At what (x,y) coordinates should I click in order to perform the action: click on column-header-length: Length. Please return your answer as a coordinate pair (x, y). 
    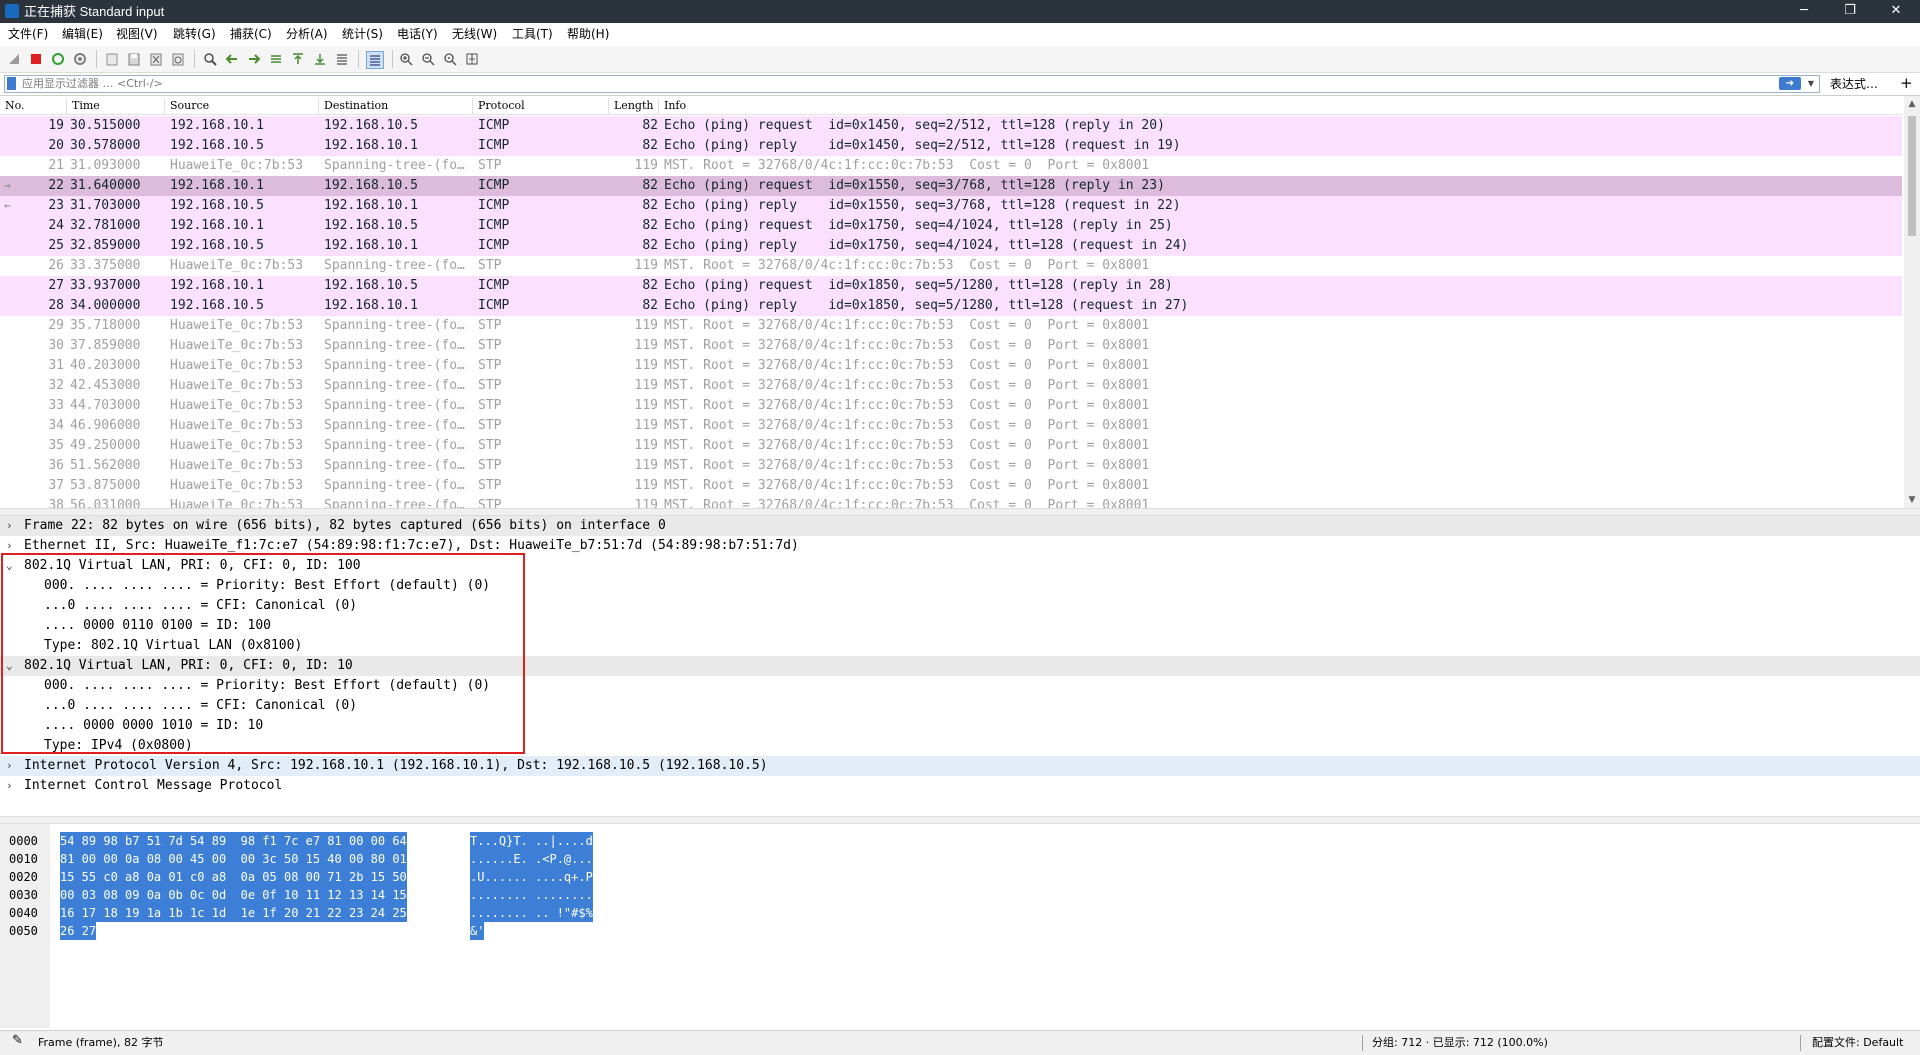
    Looking at the image, I should click on (633, 106).